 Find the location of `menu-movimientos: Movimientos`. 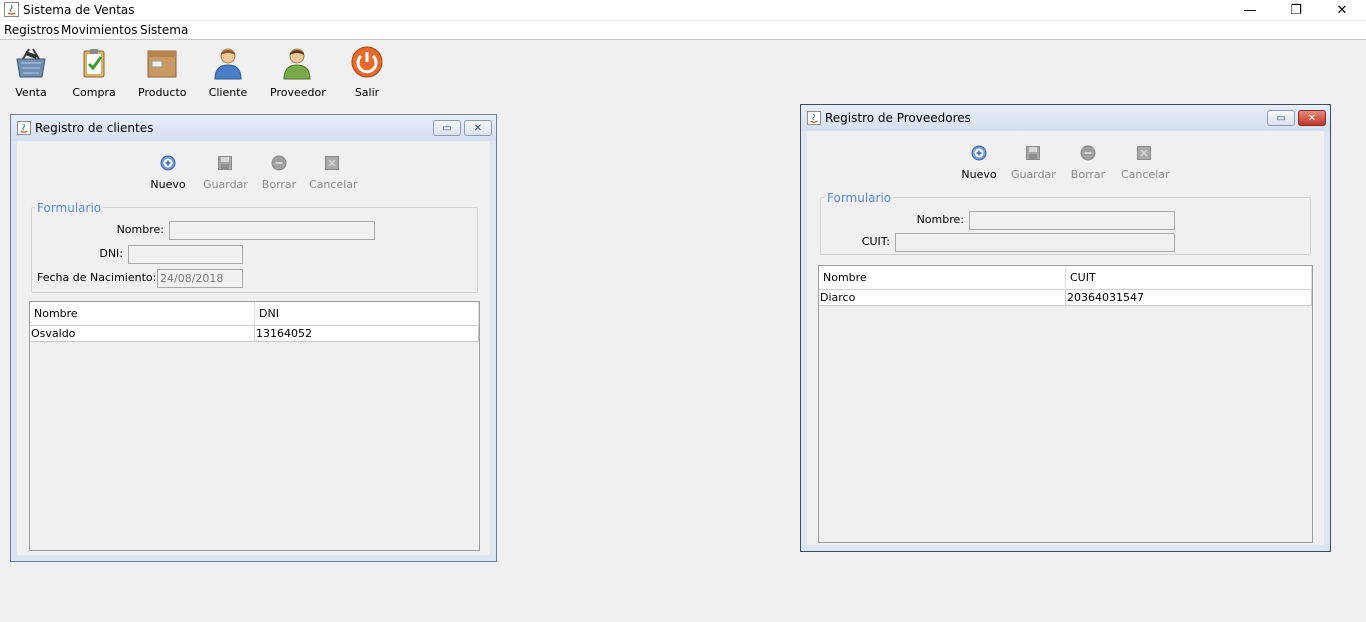

menu-movimientos: Movimientos is located at coordinates (99, 30).